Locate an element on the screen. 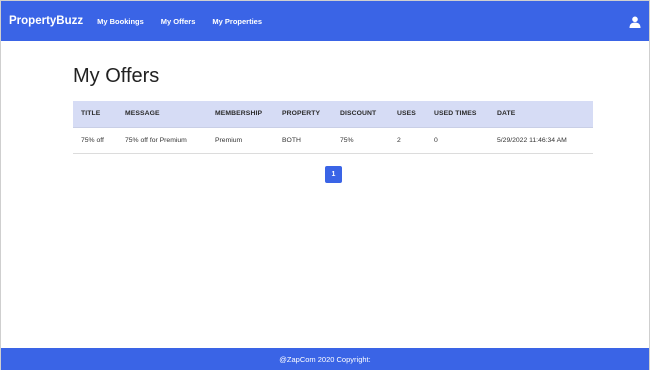 This screenshot has width=650, height=370. nav-link-my-offers: My Offers is located at coordinates (178, 21).